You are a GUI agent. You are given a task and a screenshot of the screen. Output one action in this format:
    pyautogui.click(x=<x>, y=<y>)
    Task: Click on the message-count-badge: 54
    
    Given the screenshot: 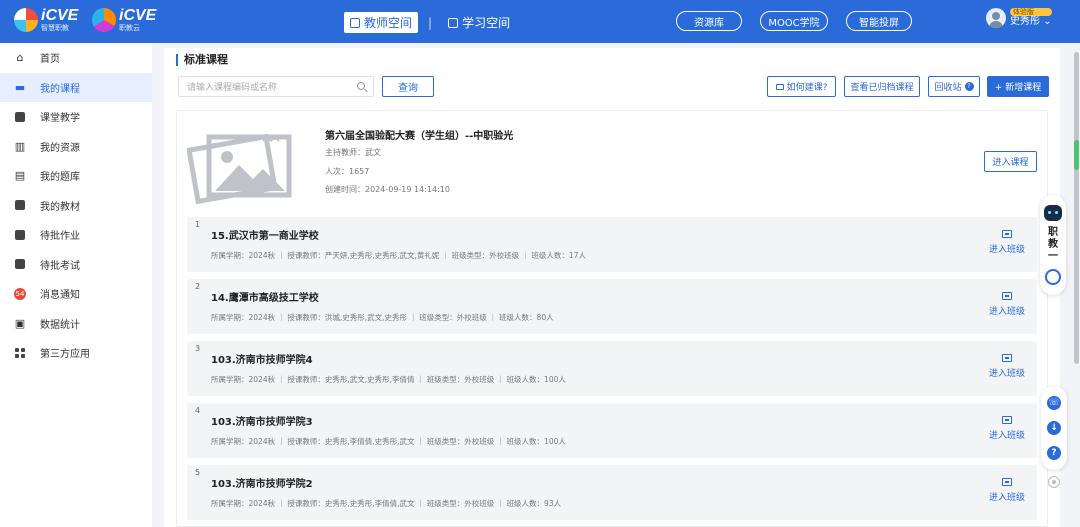 What is the action you would take?
    pyautogui.click(x=20, y=293)
    